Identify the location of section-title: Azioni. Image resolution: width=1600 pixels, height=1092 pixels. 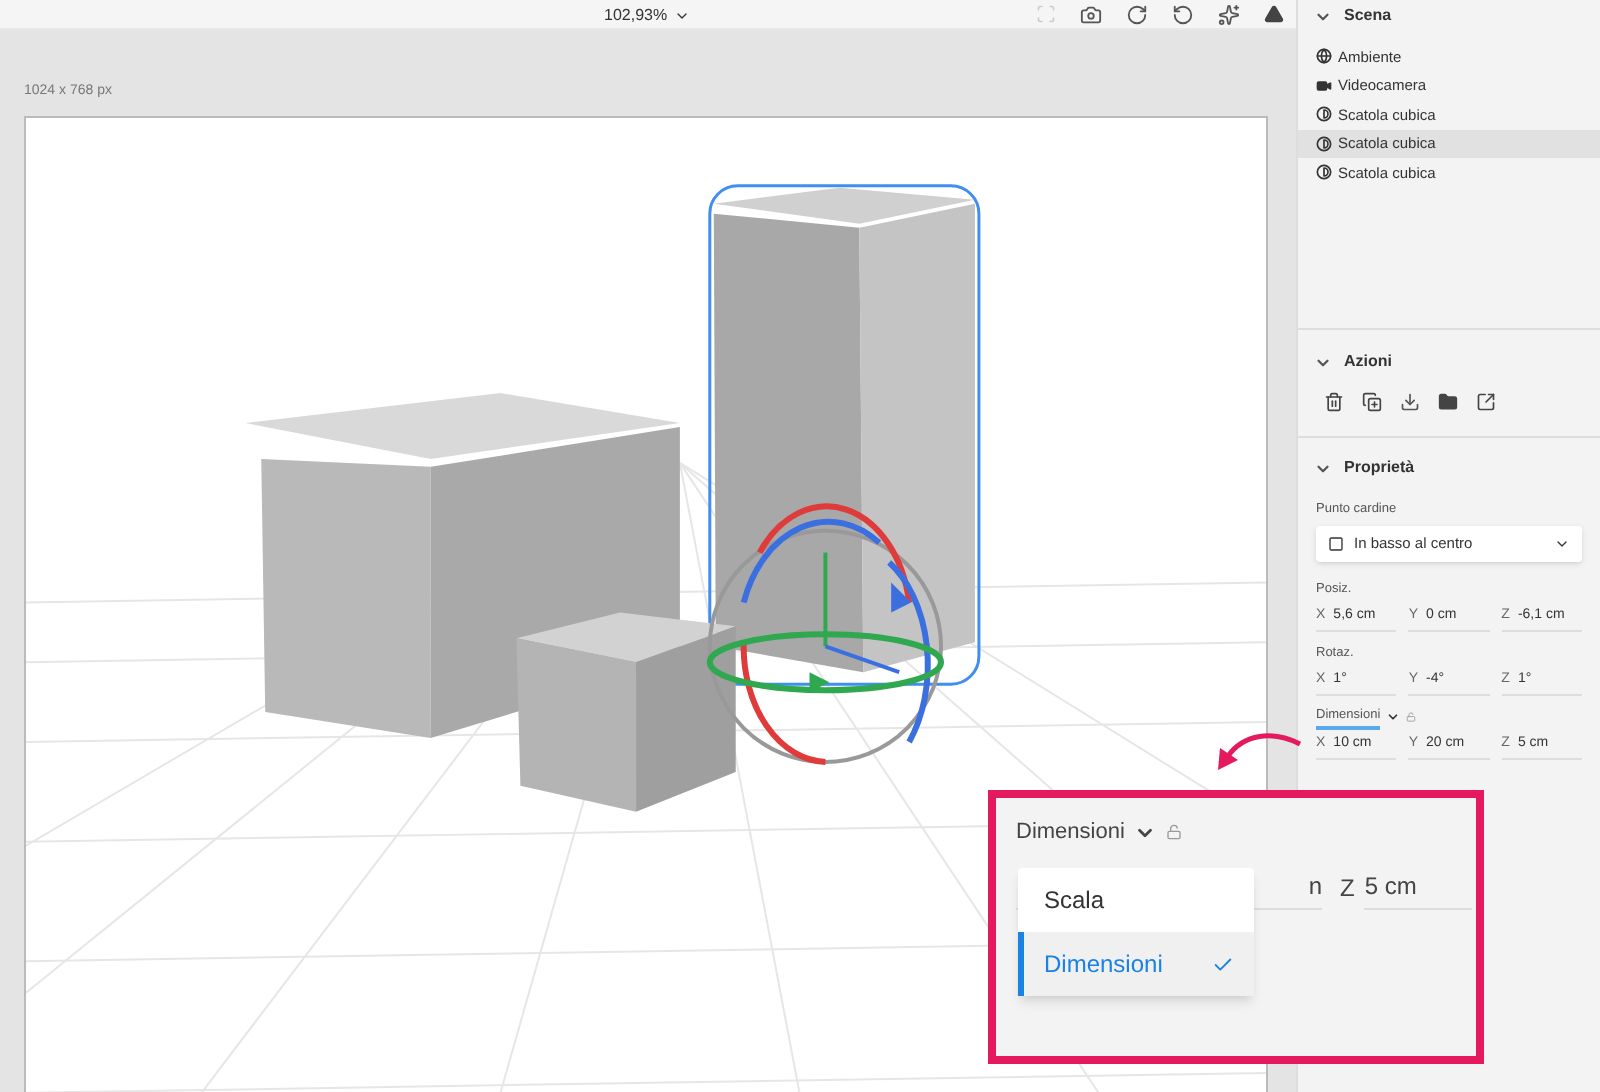
(1368, 362).